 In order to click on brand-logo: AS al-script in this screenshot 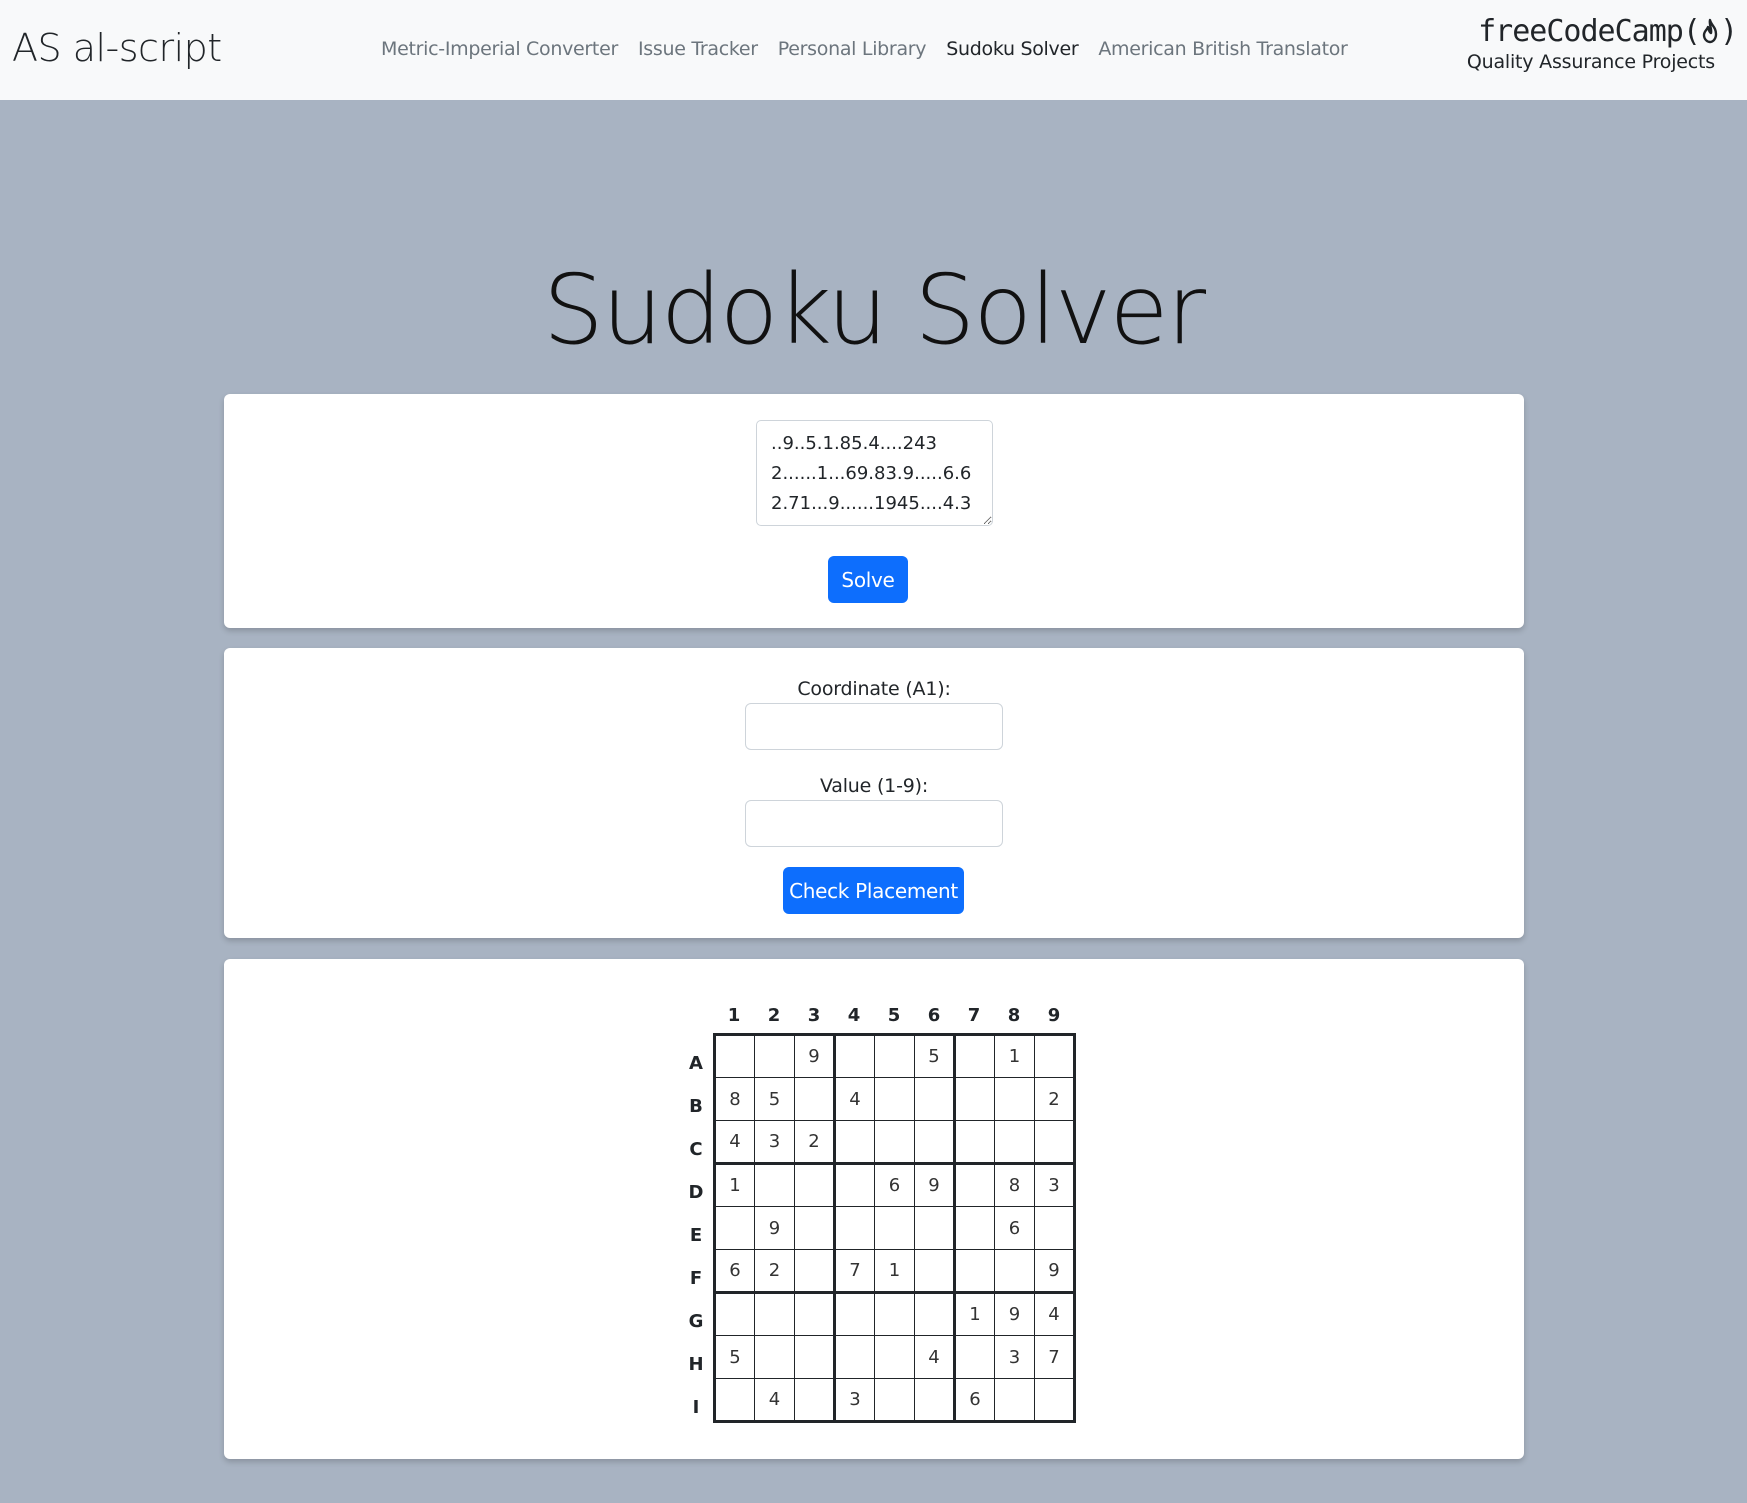, I will do `click(117, 48)`.